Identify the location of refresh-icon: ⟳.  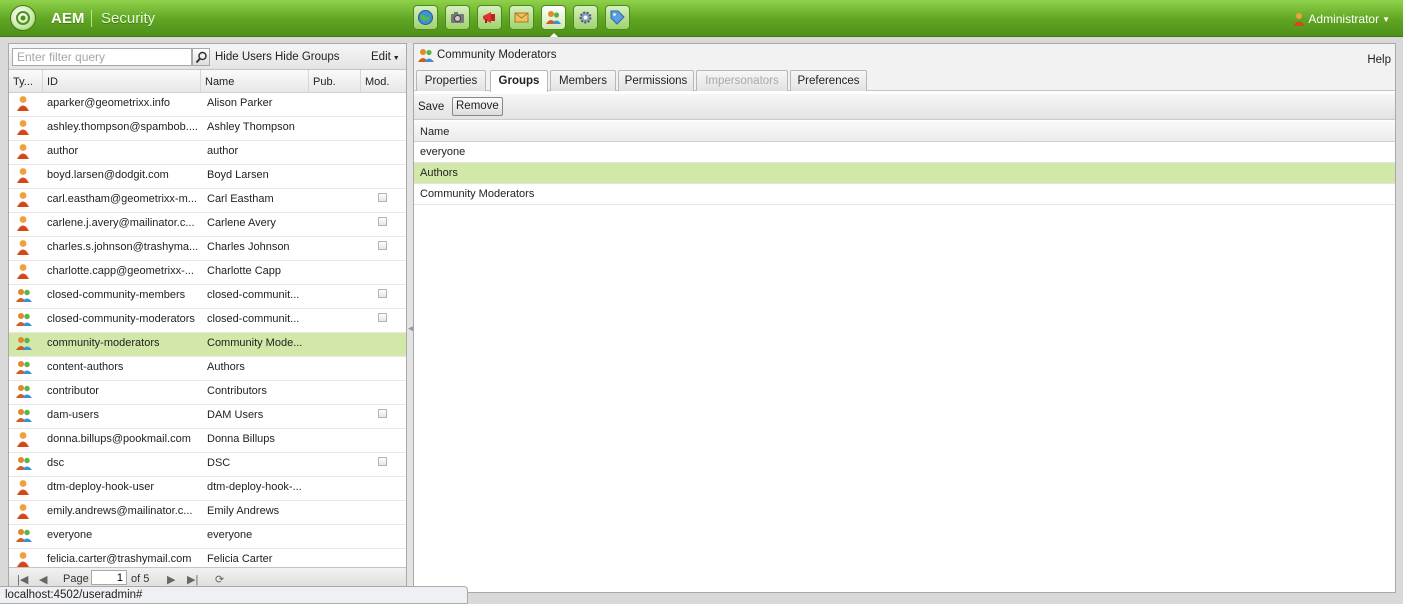
(219, 579).